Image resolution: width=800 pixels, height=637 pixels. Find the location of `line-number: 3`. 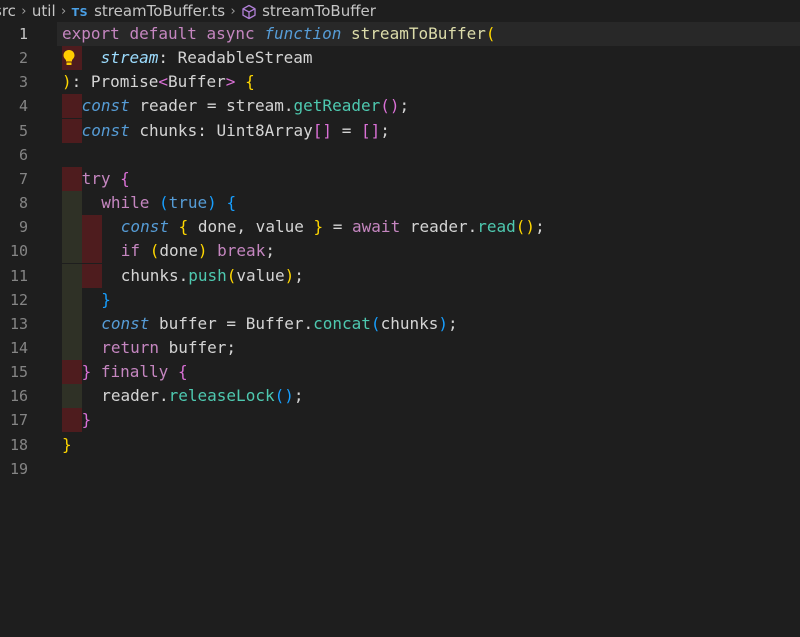

line-number: 3 is located at coordinates (14, 82).